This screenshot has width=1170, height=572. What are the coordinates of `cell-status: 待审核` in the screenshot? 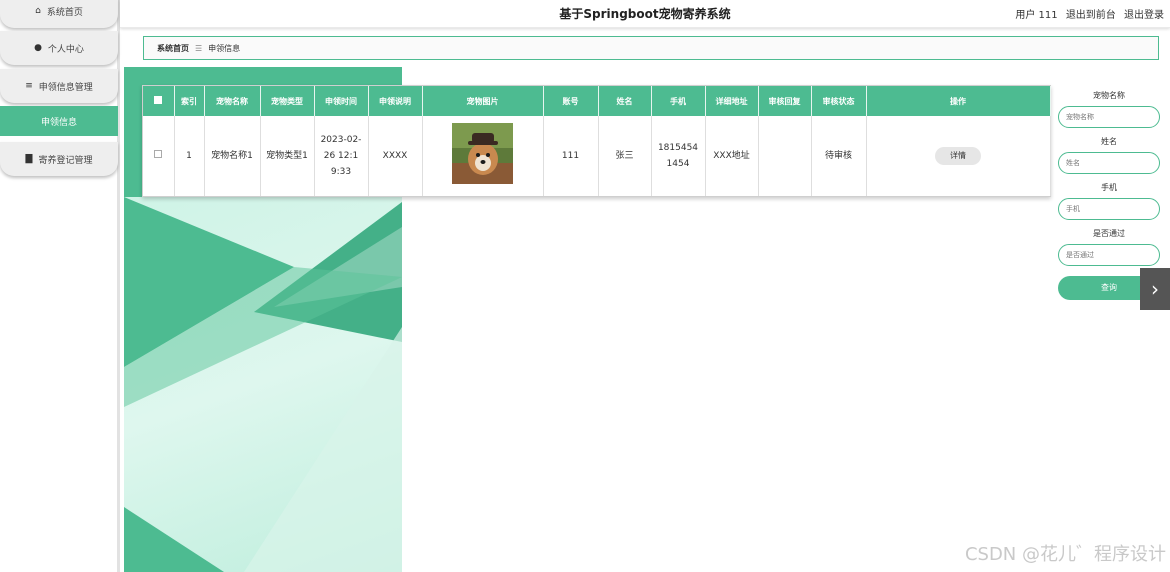 It's located at (839, 156).